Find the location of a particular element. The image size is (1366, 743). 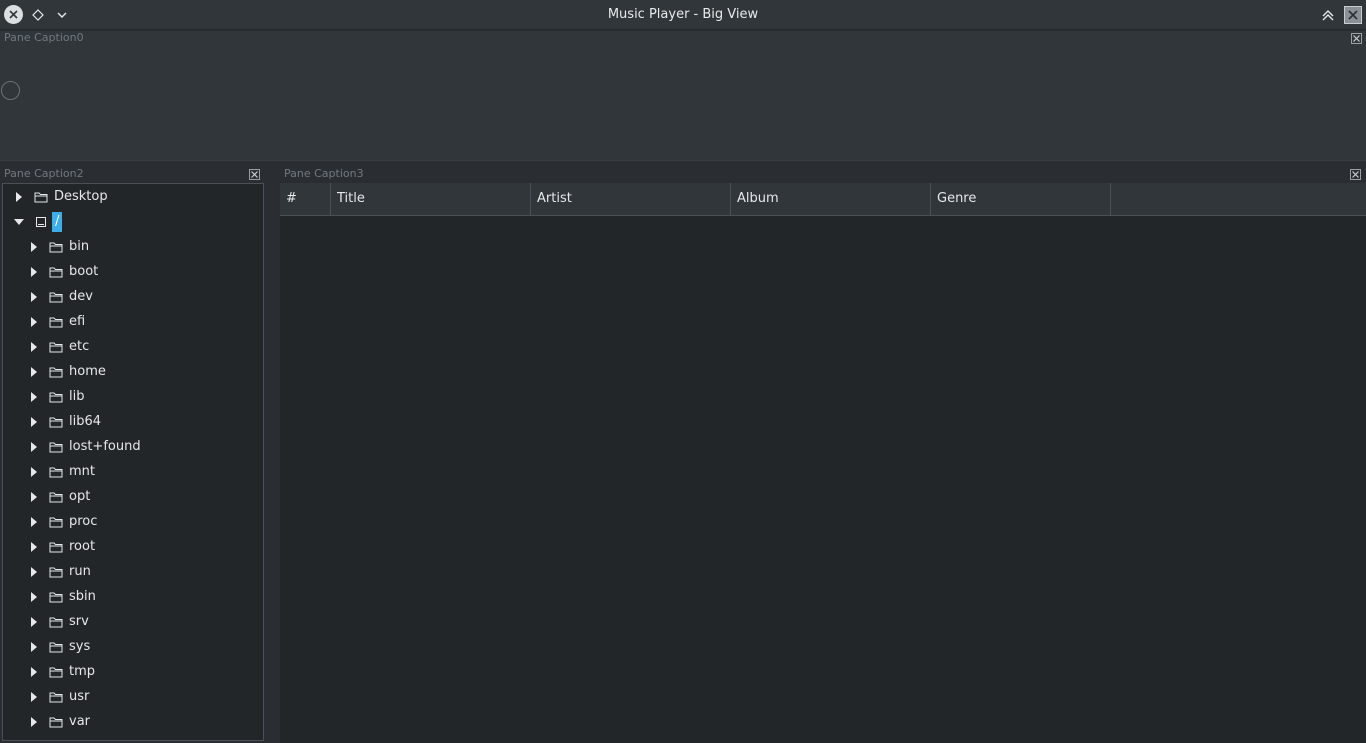

tree-item-label: proc is located at coordinates (83, 521).